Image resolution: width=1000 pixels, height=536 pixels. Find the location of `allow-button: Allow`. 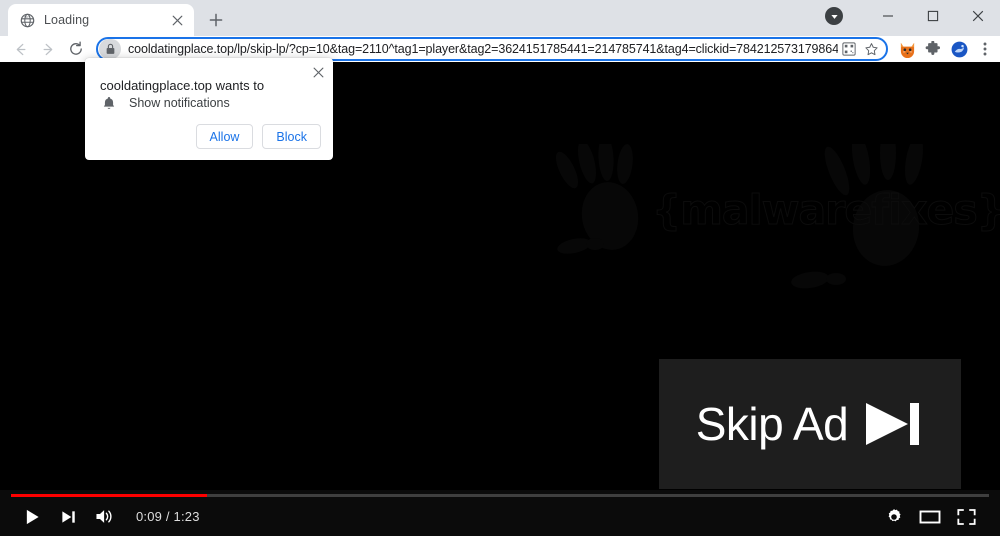

allow-button: Allow is located at coordinates (224, 136).